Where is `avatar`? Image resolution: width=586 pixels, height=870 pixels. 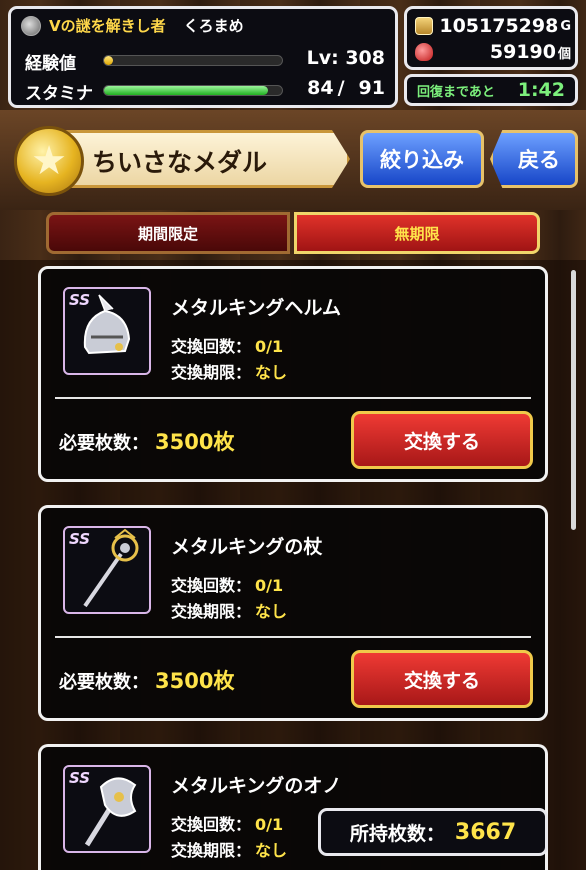 avatar is located at coordinates (31, 25).